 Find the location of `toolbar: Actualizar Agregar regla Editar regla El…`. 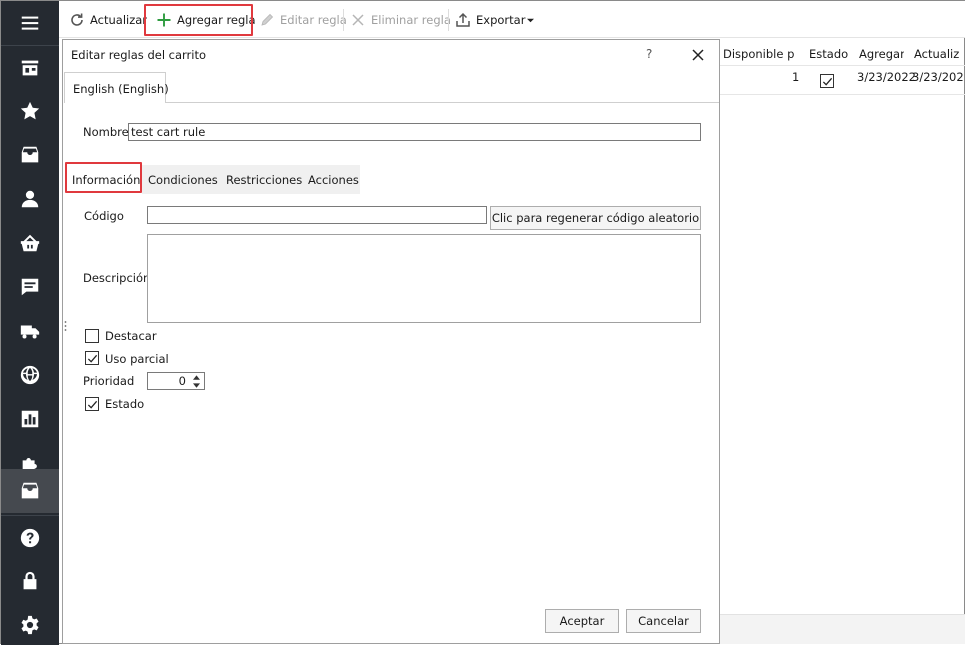

toolbar: Actualizar Agregar regla Editar regla El… is located at coordinates (512, 19).